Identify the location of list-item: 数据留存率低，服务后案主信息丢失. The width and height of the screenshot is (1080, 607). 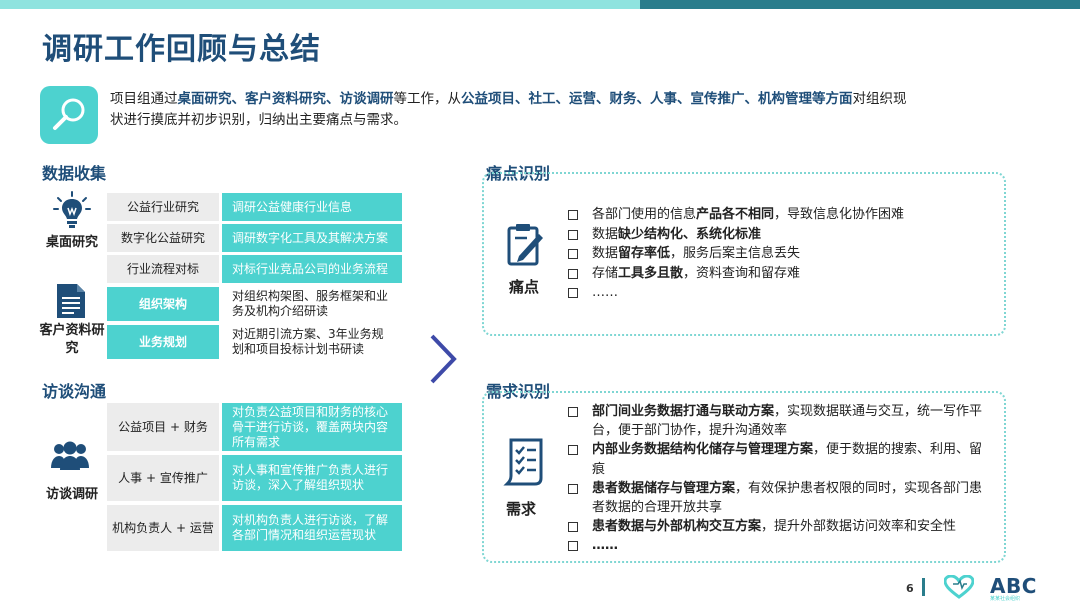
(736, 254).